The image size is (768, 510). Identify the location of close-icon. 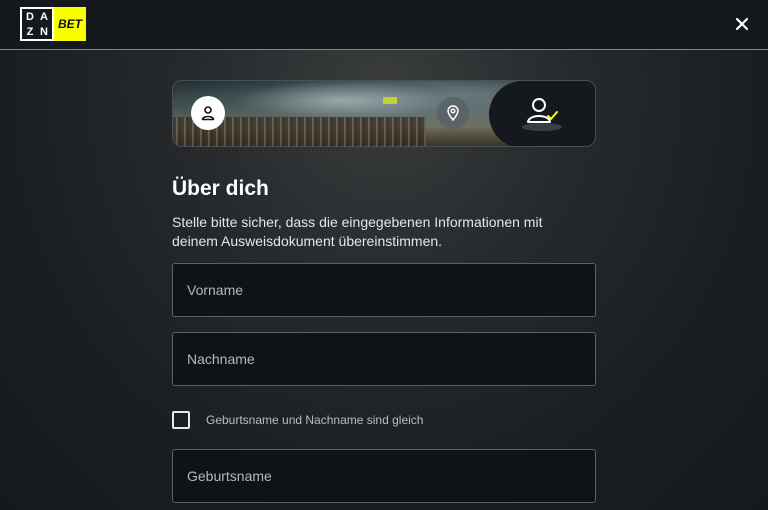
(742, 24).